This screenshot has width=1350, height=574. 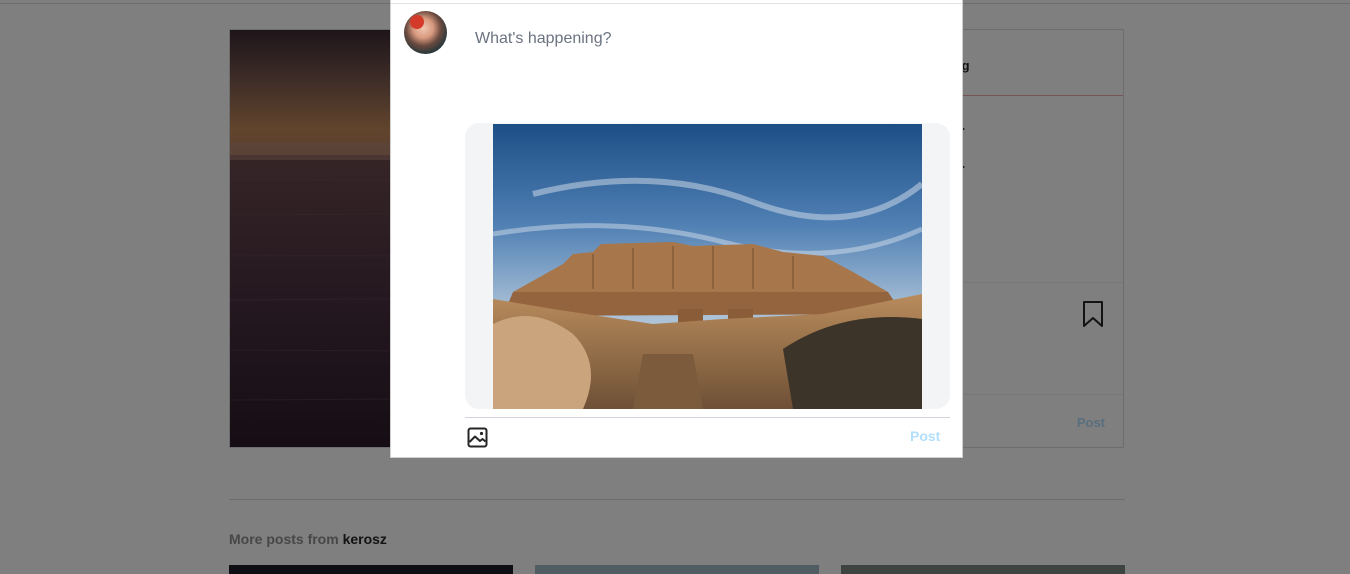 I want to click on modal-footer-divider, so click(x=707, y=417).